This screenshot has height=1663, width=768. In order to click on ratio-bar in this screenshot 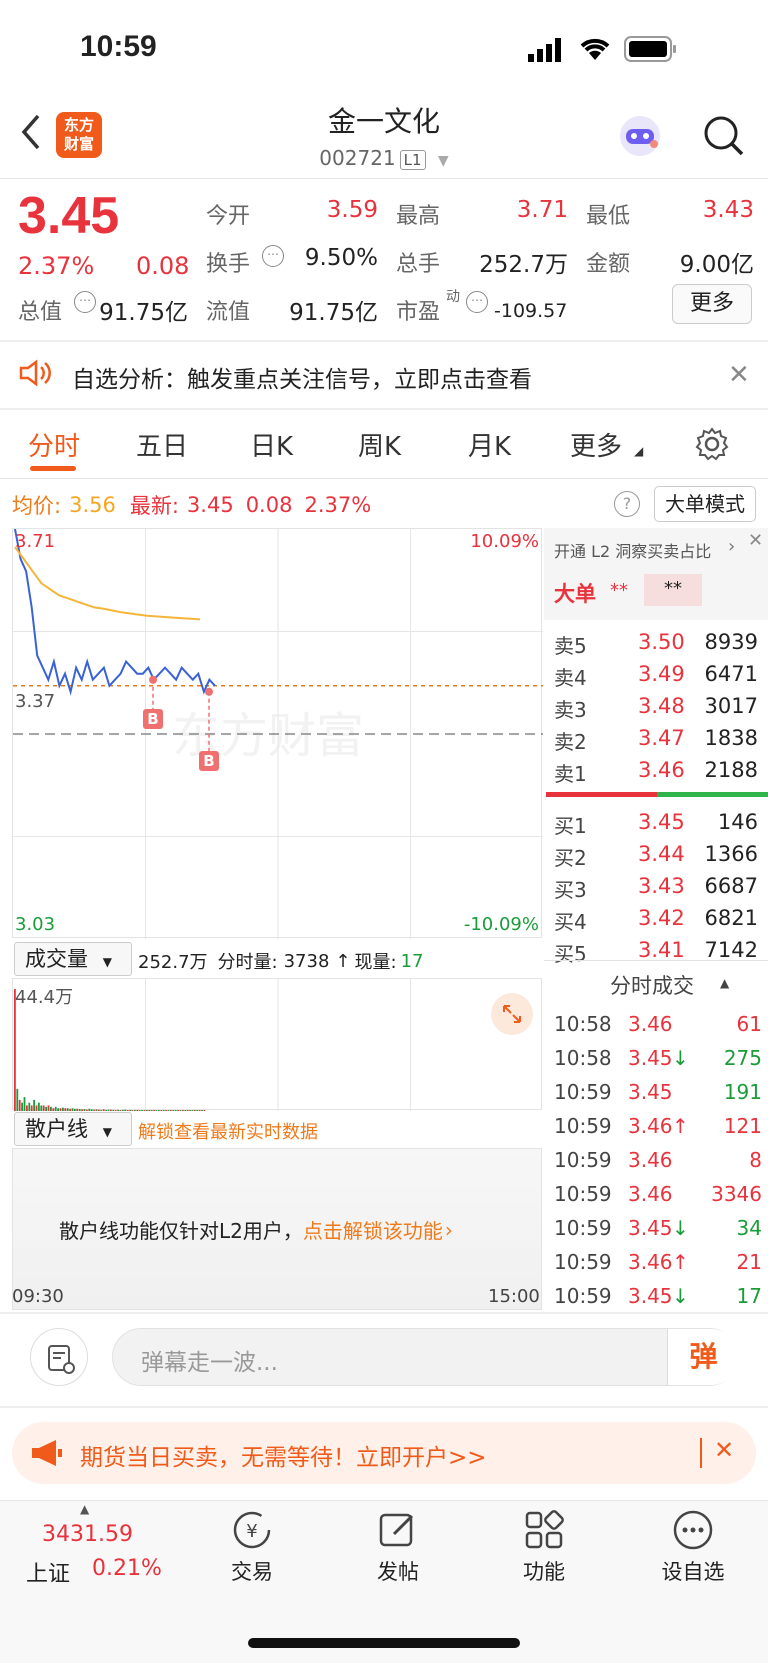, I will do `click(657, 794)`.